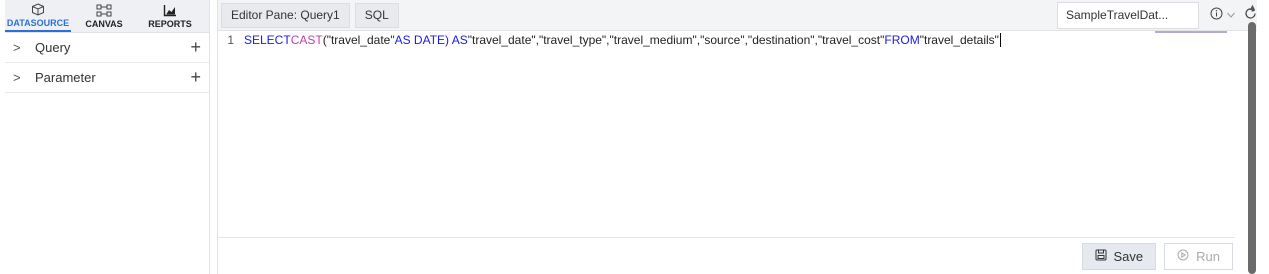 The width and height of the screenshot is (1269, 274). I want to click on scroll-up-icon: ▲, so click(1252, 7).